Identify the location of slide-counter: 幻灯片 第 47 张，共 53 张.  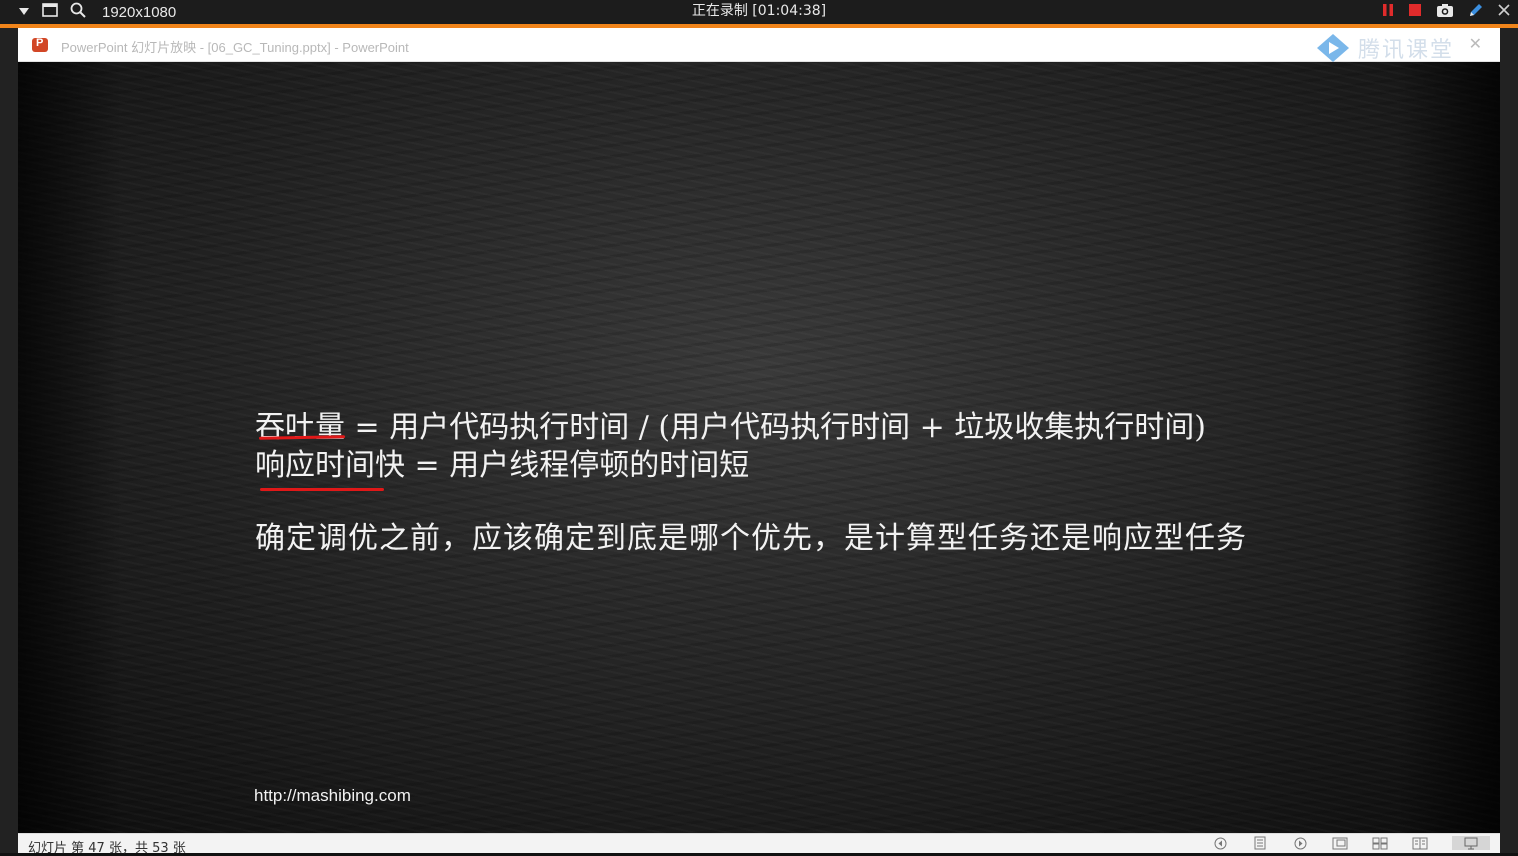
(107, 848).